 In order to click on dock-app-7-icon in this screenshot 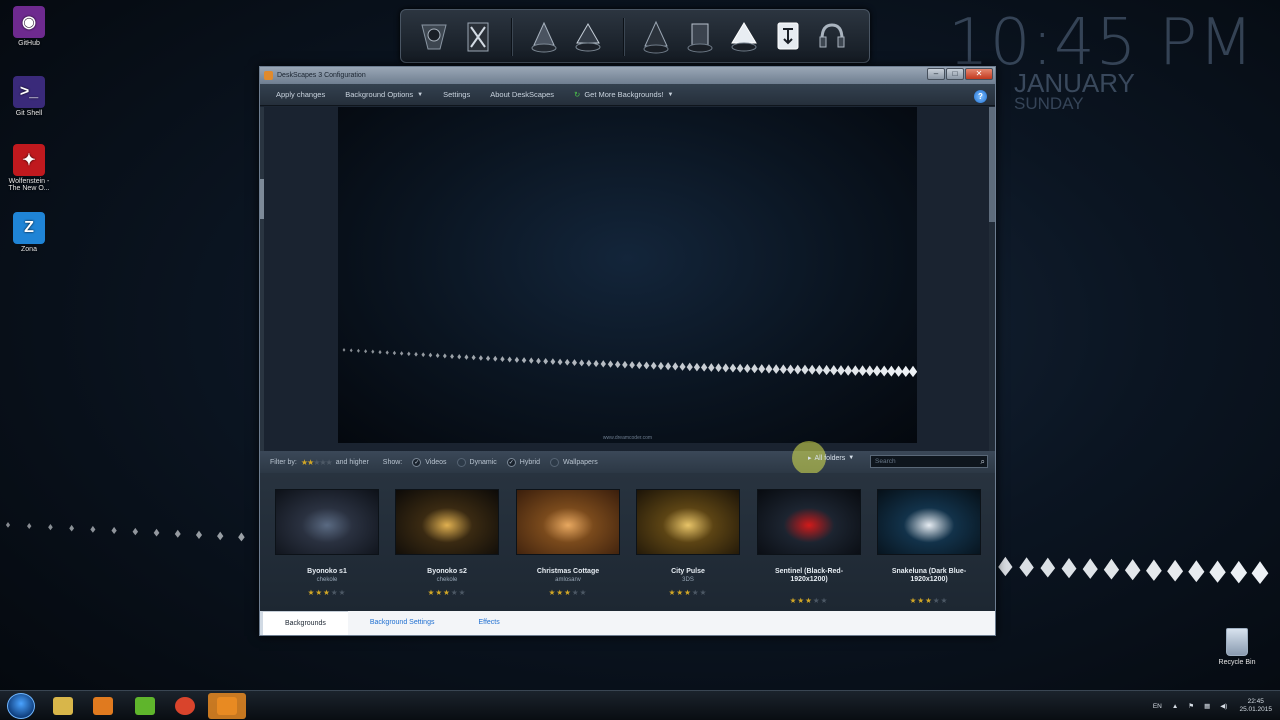, I will do `click(744, 37)`.